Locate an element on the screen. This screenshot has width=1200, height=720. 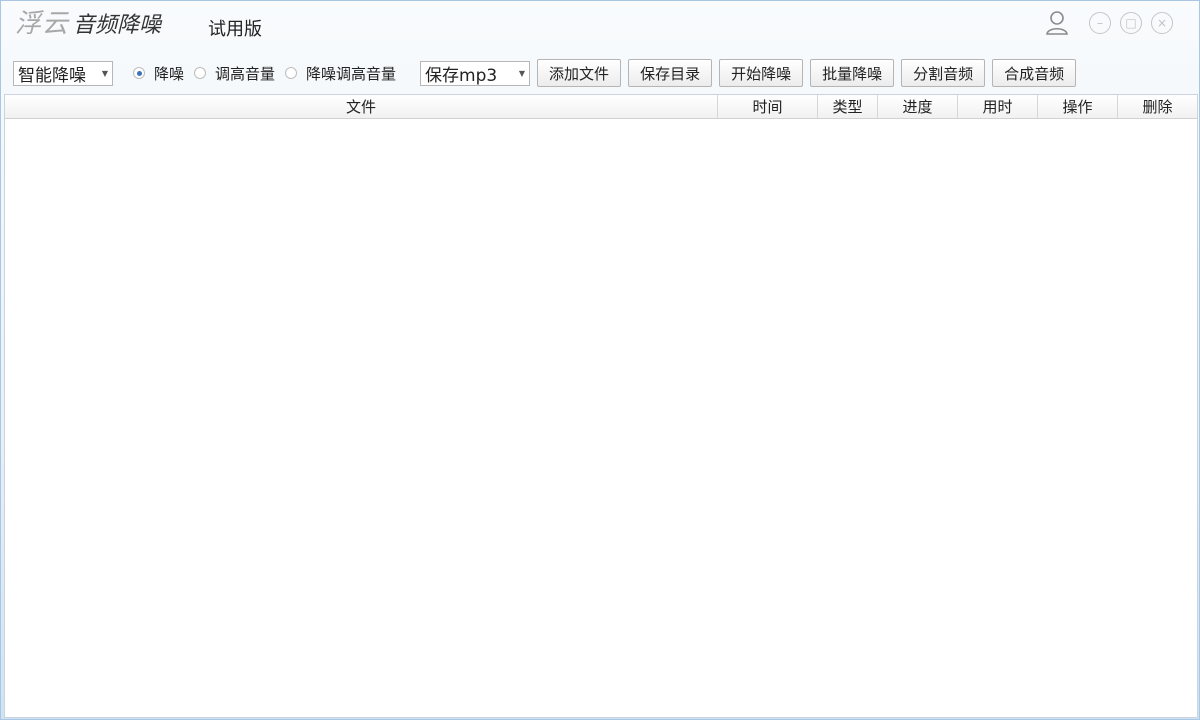
format-select: 保存mp3 ▼ is located at coordinates (475, 73).